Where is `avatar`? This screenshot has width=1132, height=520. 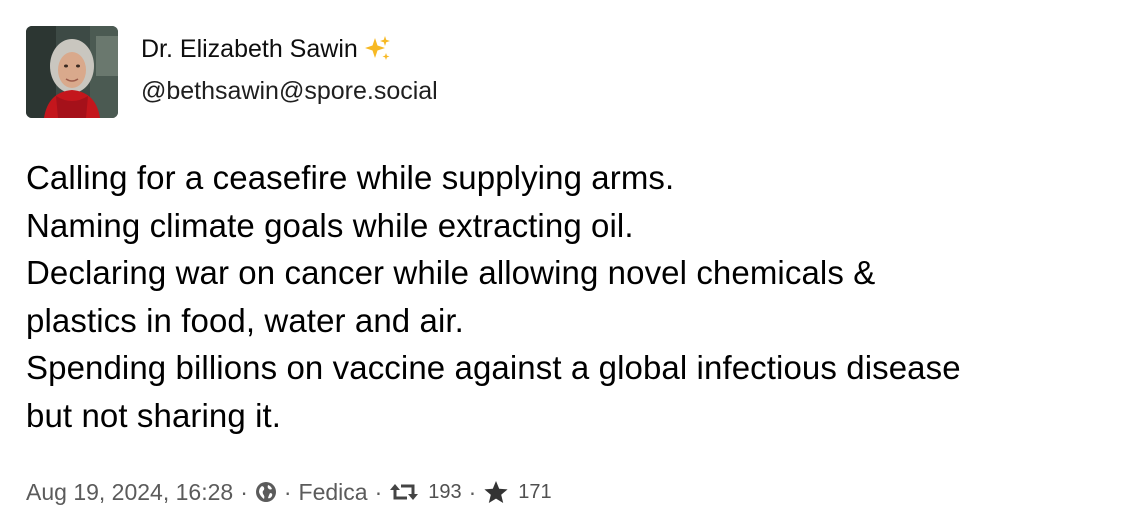 avatar is located at coordinates (72, 72).